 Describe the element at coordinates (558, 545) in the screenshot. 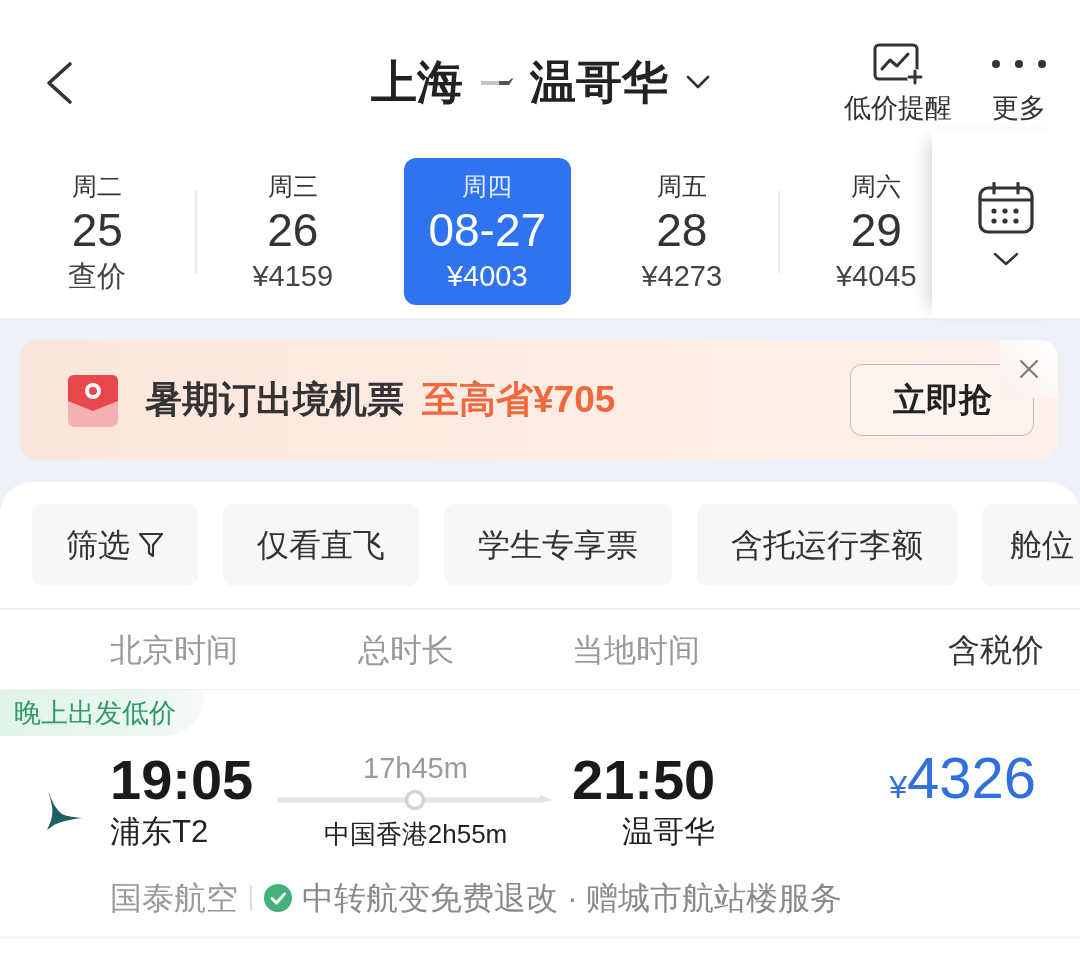

I see `filter-chip: 学生专享票` at that location.